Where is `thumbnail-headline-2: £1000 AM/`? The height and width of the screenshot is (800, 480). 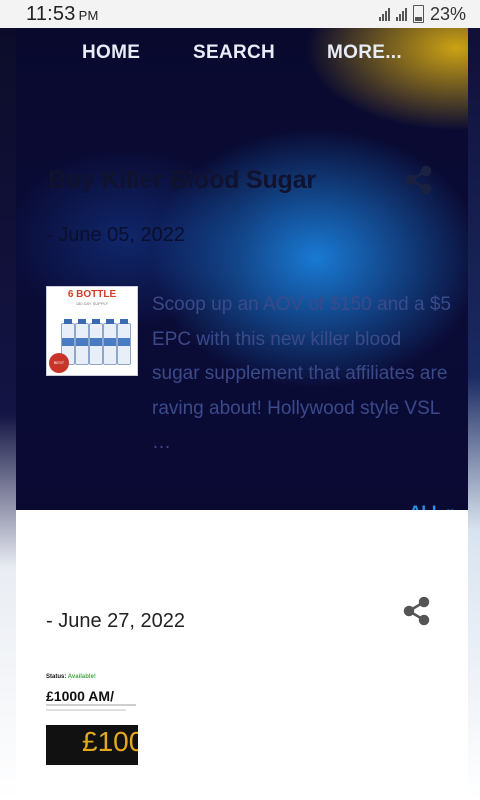 thumbnail-headline-2: £1000 AM/ is located at coordinates (80, 696).